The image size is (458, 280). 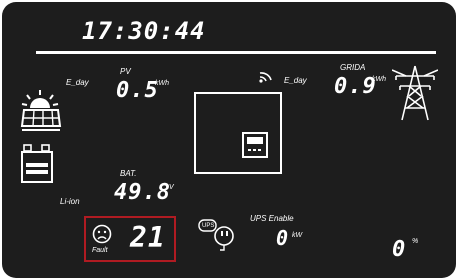 What do you see at coordinates (142, 192) in the screenshot?
I see `battery-voltage-value: 49.8` at bounding box center [142, 192].